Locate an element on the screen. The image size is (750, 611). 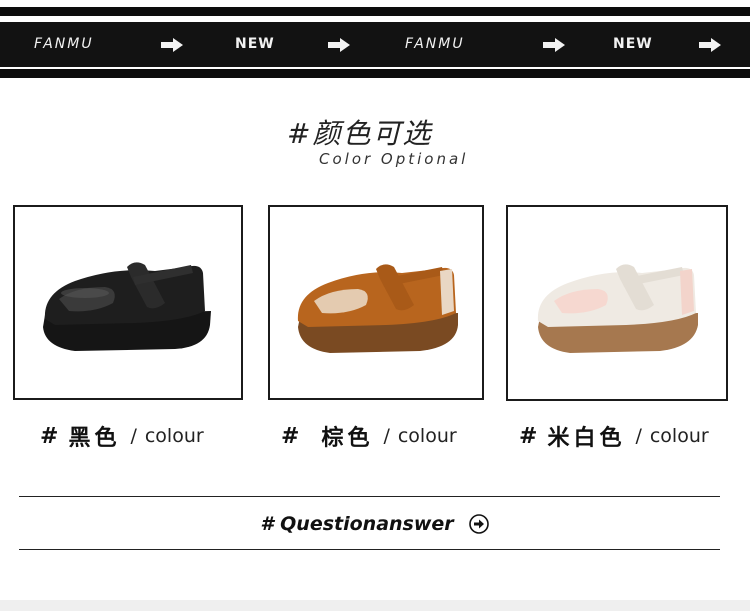
color-card-offwhite is located at coordinates (617, 303).